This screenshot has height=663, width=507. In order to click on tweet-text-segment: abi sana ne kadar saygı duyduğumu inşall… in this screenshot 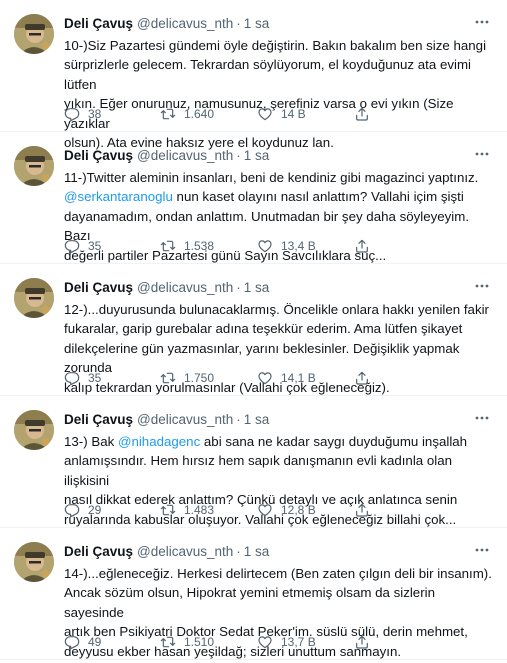, I will do `click(334, 441)`.